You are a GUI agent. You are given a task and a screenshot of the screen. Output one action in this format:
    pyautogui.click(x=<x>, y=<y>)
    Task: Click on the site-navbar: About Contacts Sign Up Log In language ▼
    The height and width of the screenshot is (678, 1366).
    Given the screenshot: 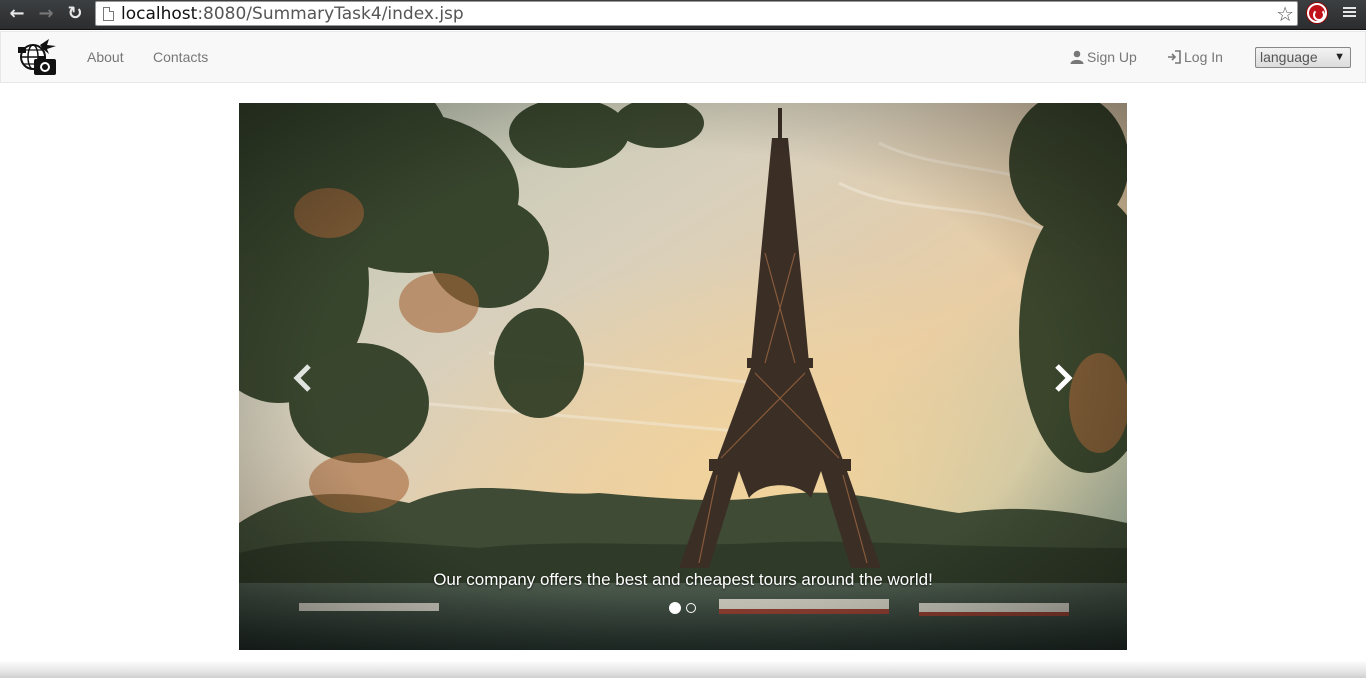 What is the action you would take?
    pyautogui.click(x=683, y=57)
    